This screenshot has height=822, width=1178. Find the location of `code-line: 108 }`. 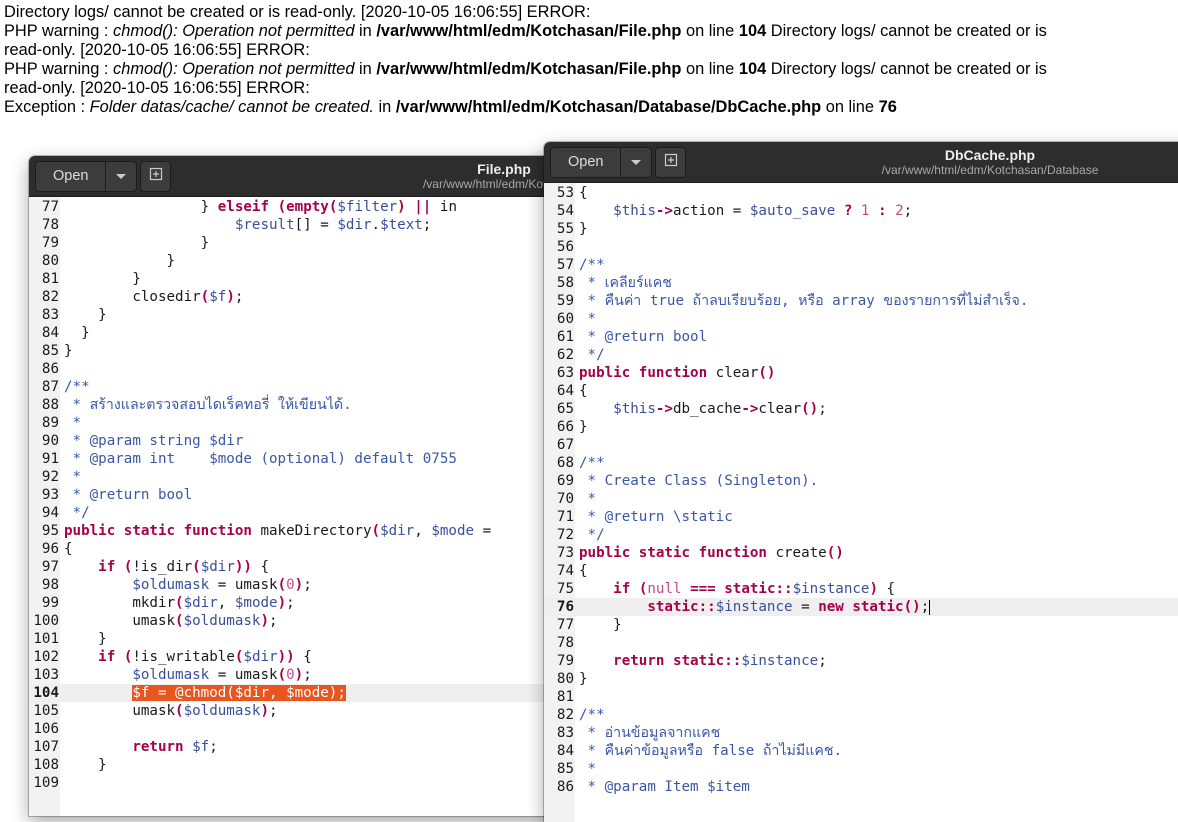

code-line: 108 } is located at coordinates (329, 765).